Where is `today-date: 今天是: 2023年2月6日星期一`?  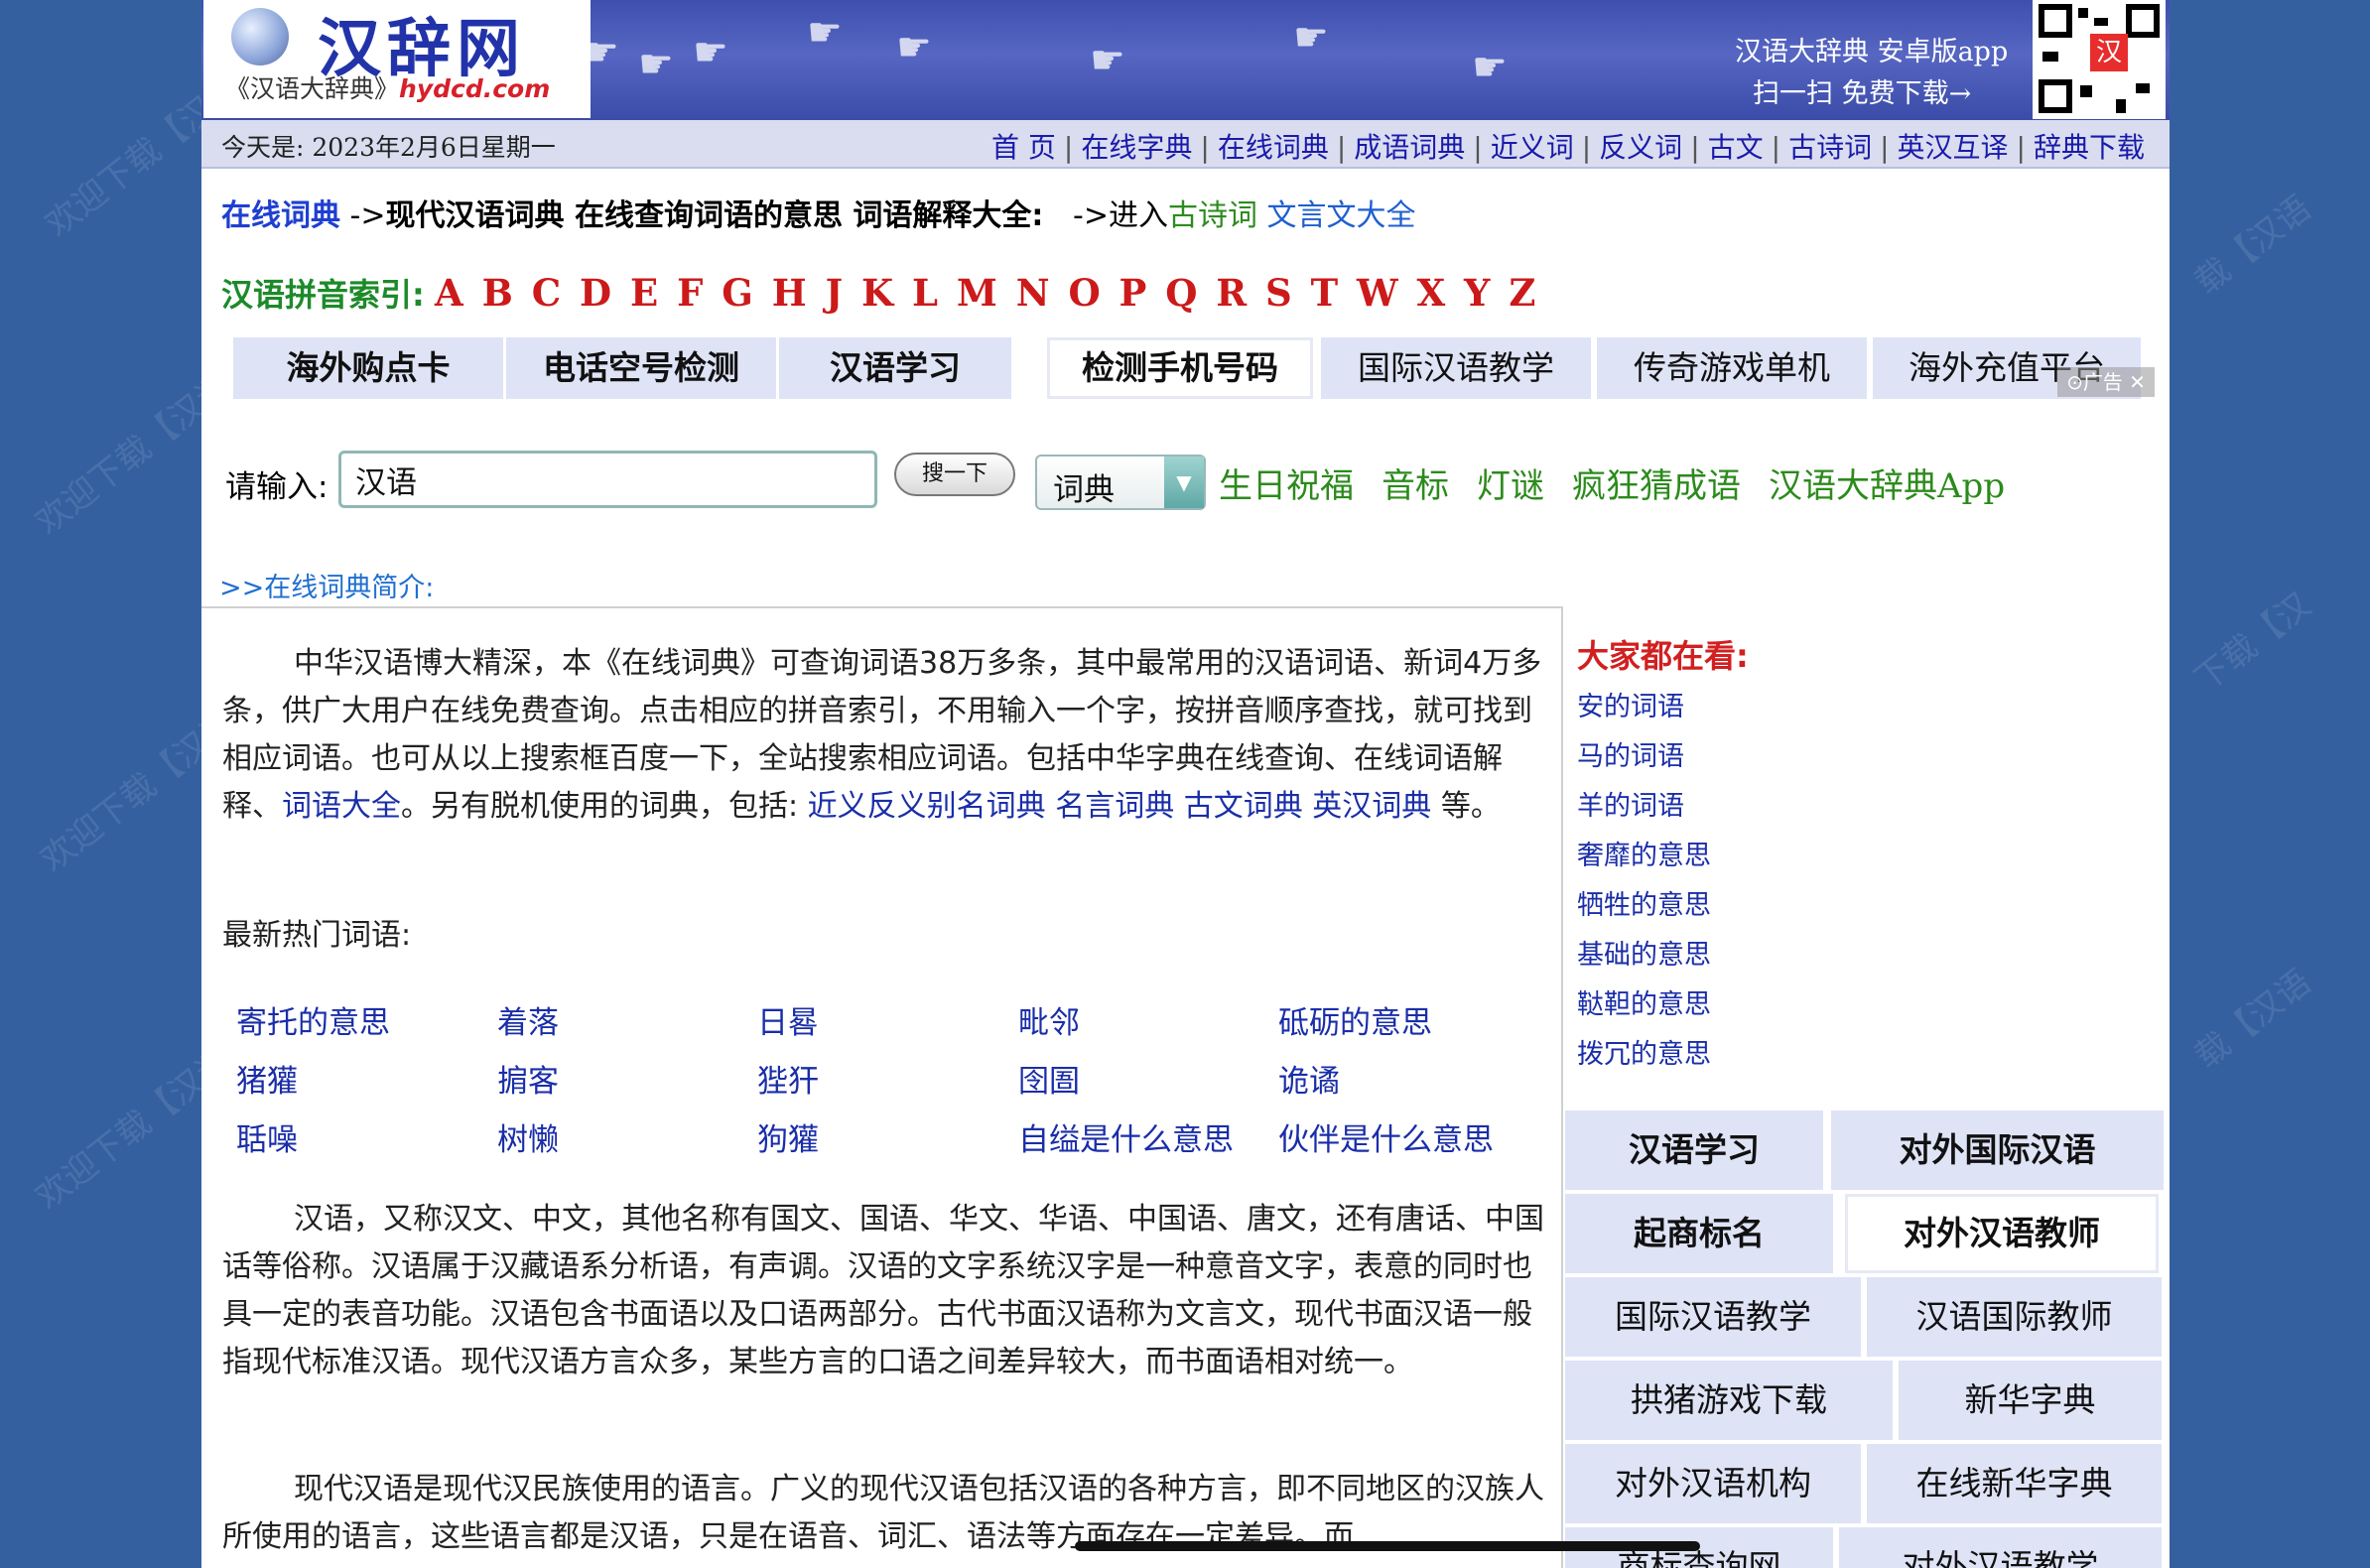
today-date: 今天是: 2023年2月6日星期一 is located at coordinates (388, 147).